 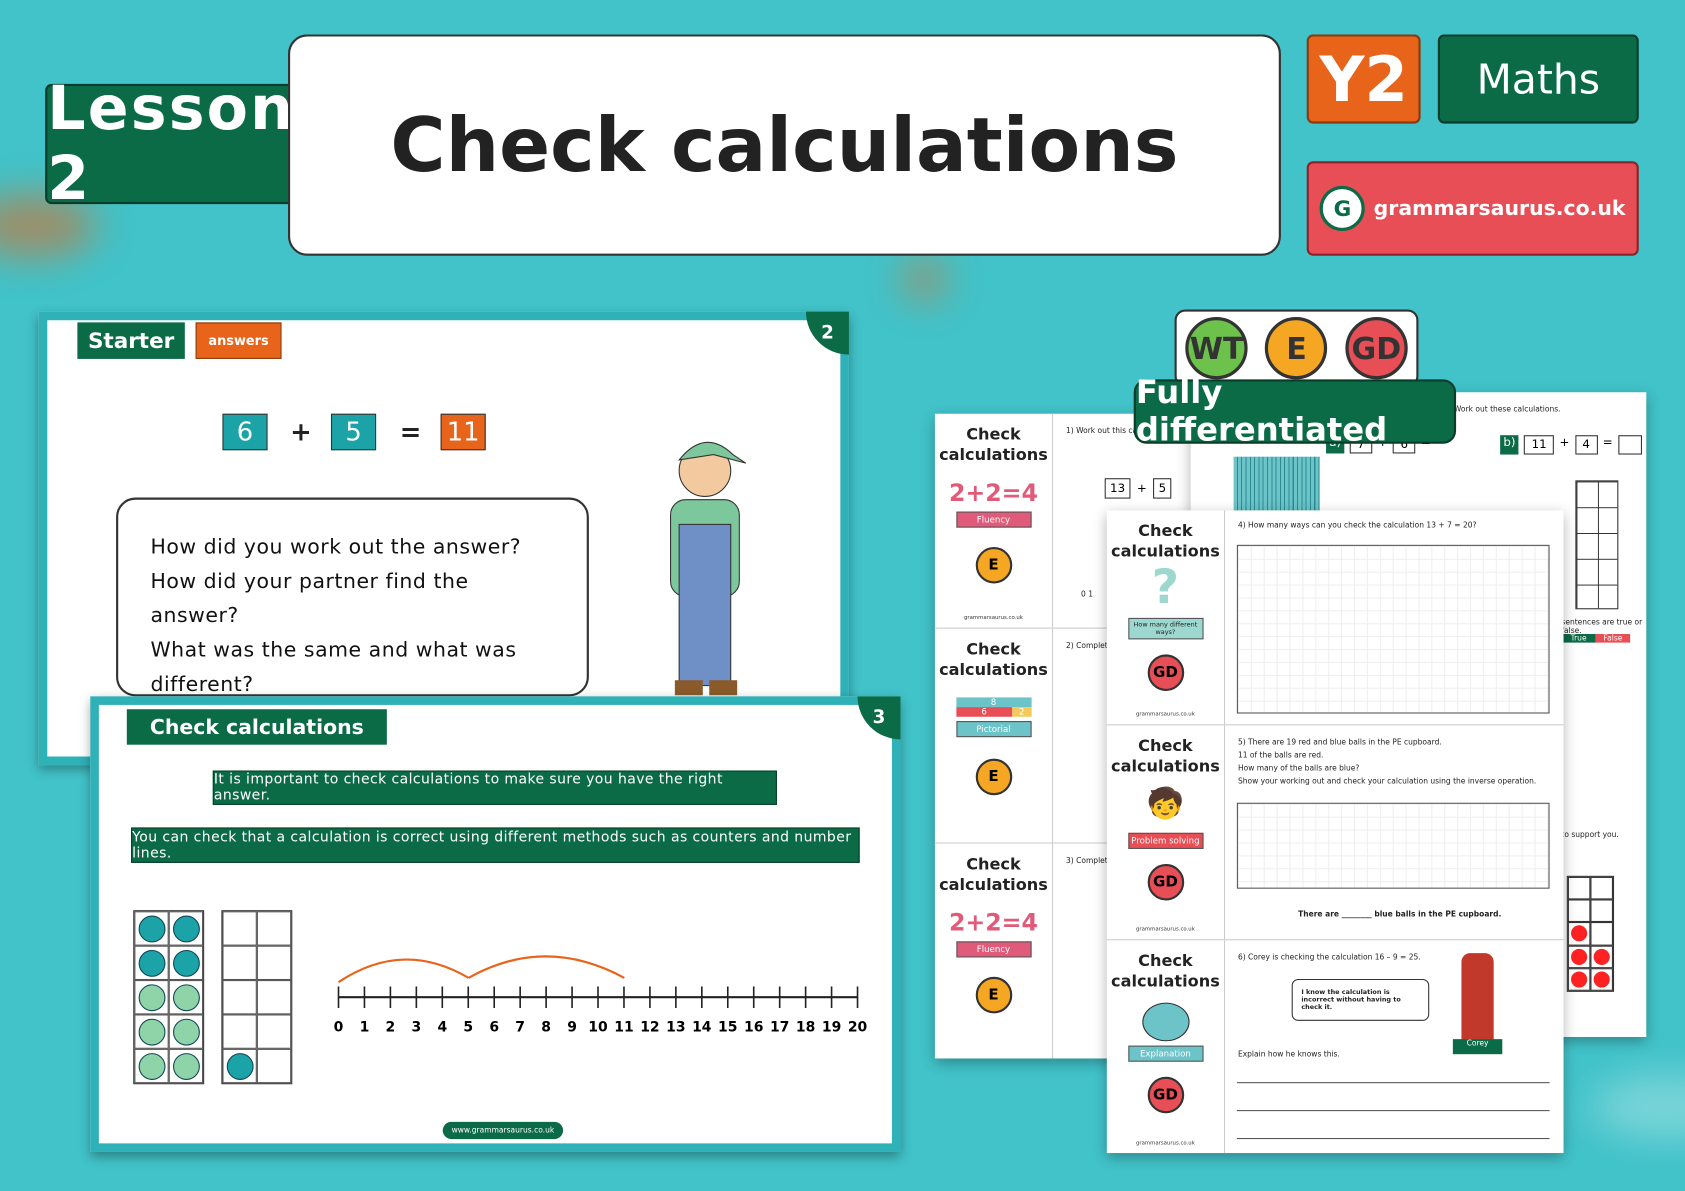 I want to click on e-badge: E, so click(x=1296, y=348).